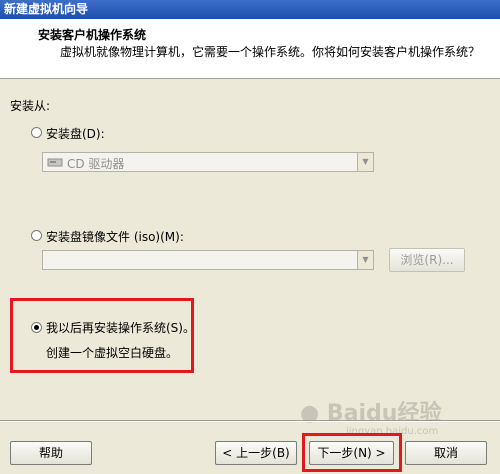 The width and height of the screenshot is (500, 474). I want to click on baidu-paw-icon: ●, so click(310, 413).